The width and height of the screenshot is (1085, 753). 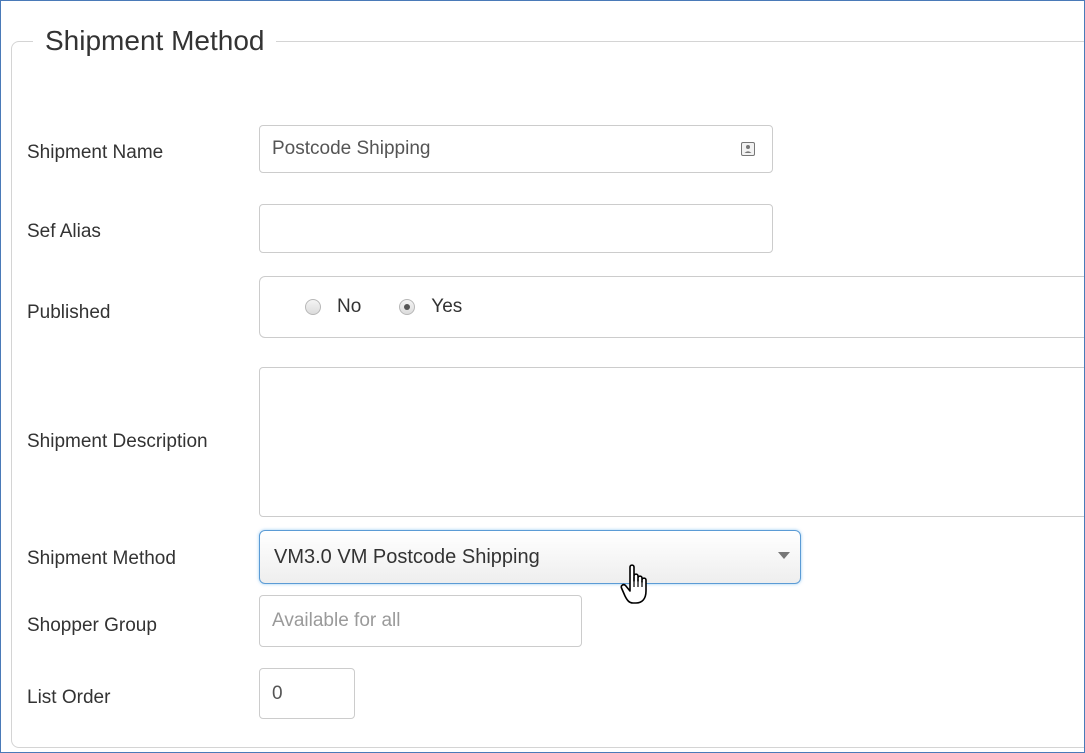 I want to click on sef-alias-input, so click(x=516, y=228).